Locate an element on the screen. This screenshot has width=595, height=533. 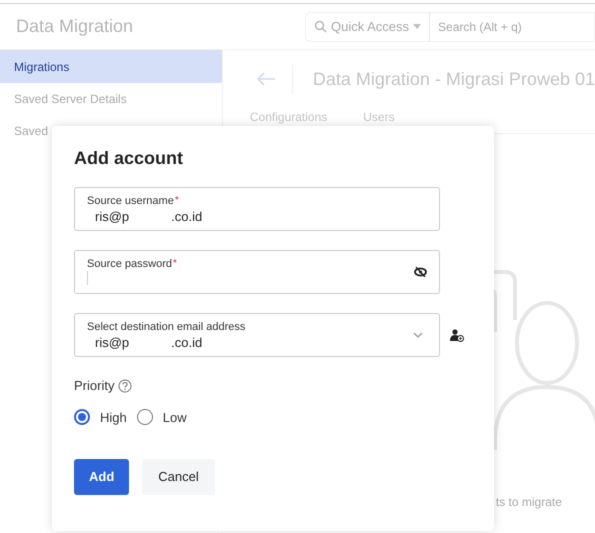
eye-slash-icon is located at coordinates (420, 272).